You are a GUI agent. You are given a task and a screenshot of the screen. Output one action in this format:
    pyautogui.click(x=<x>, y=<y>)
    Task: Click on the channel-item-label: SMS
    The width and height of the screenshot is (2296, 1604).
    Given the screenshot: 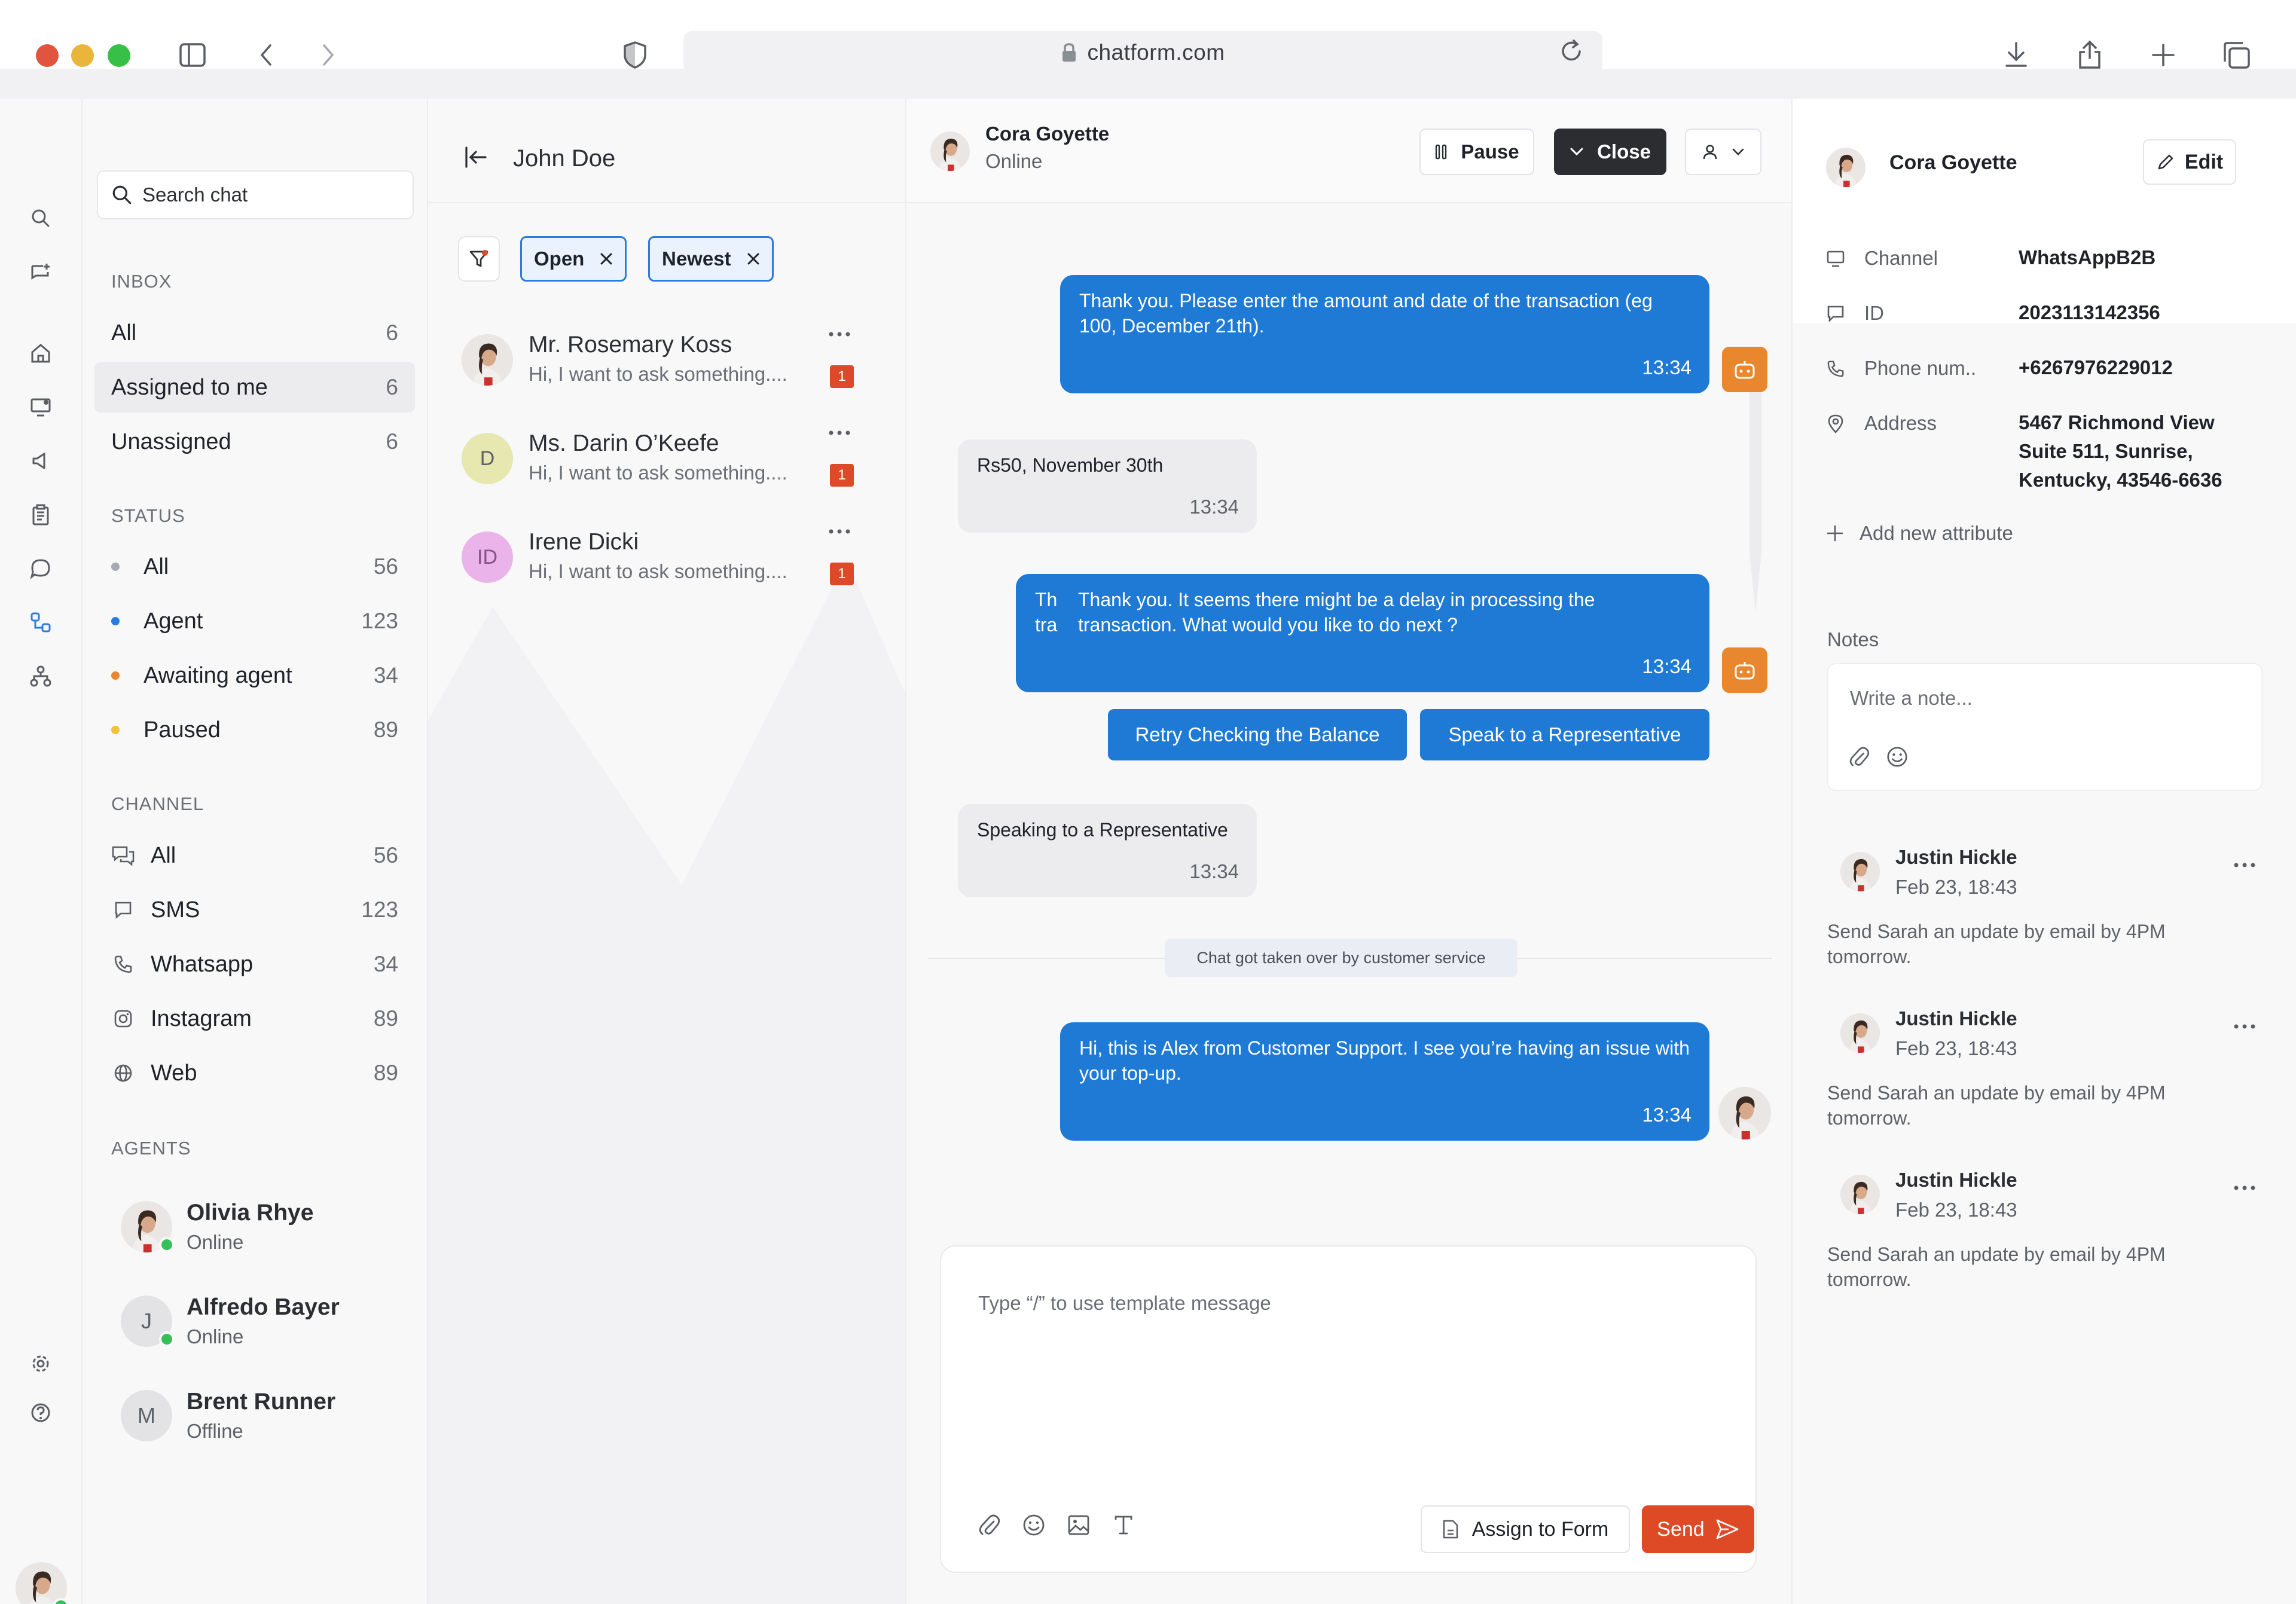 What is the action you would take?
    pyautogui.click(x=175, y=909)
    